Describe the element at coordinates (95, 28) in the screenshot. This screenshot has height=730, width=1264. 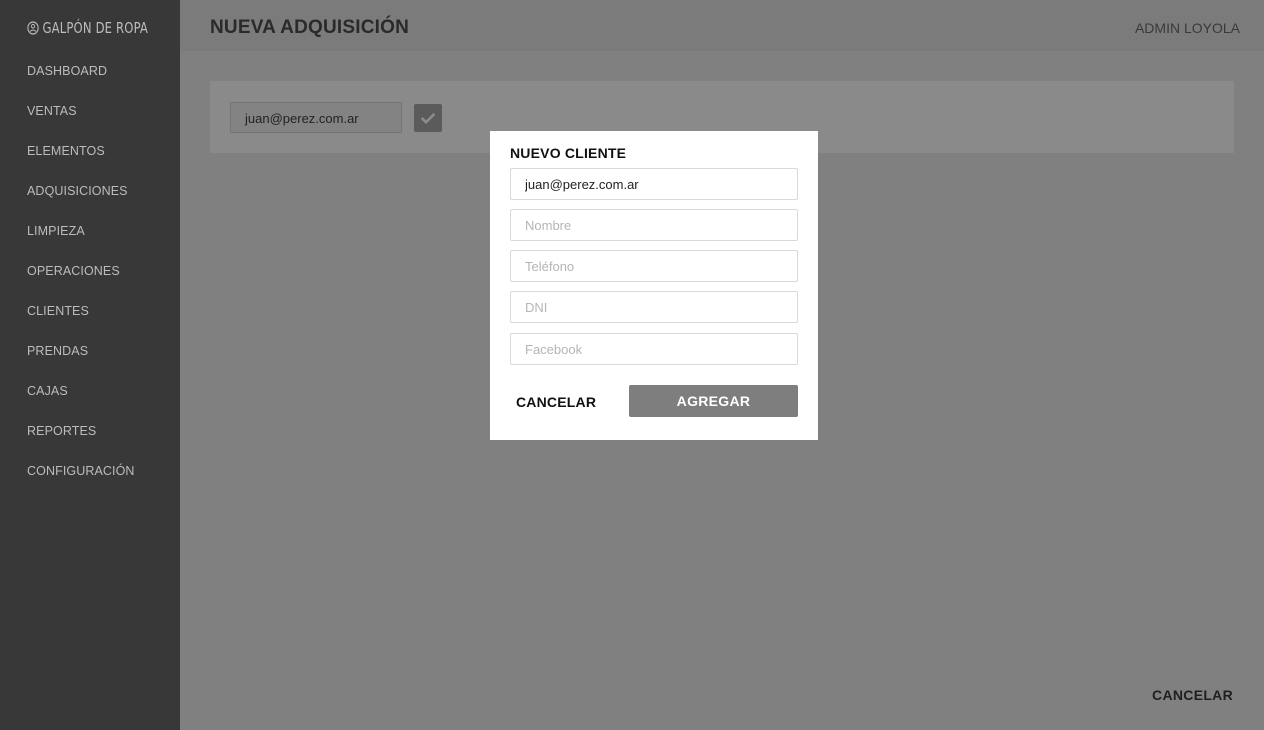
I see `brand-name: GALPÓN DE ROPA` at that location.